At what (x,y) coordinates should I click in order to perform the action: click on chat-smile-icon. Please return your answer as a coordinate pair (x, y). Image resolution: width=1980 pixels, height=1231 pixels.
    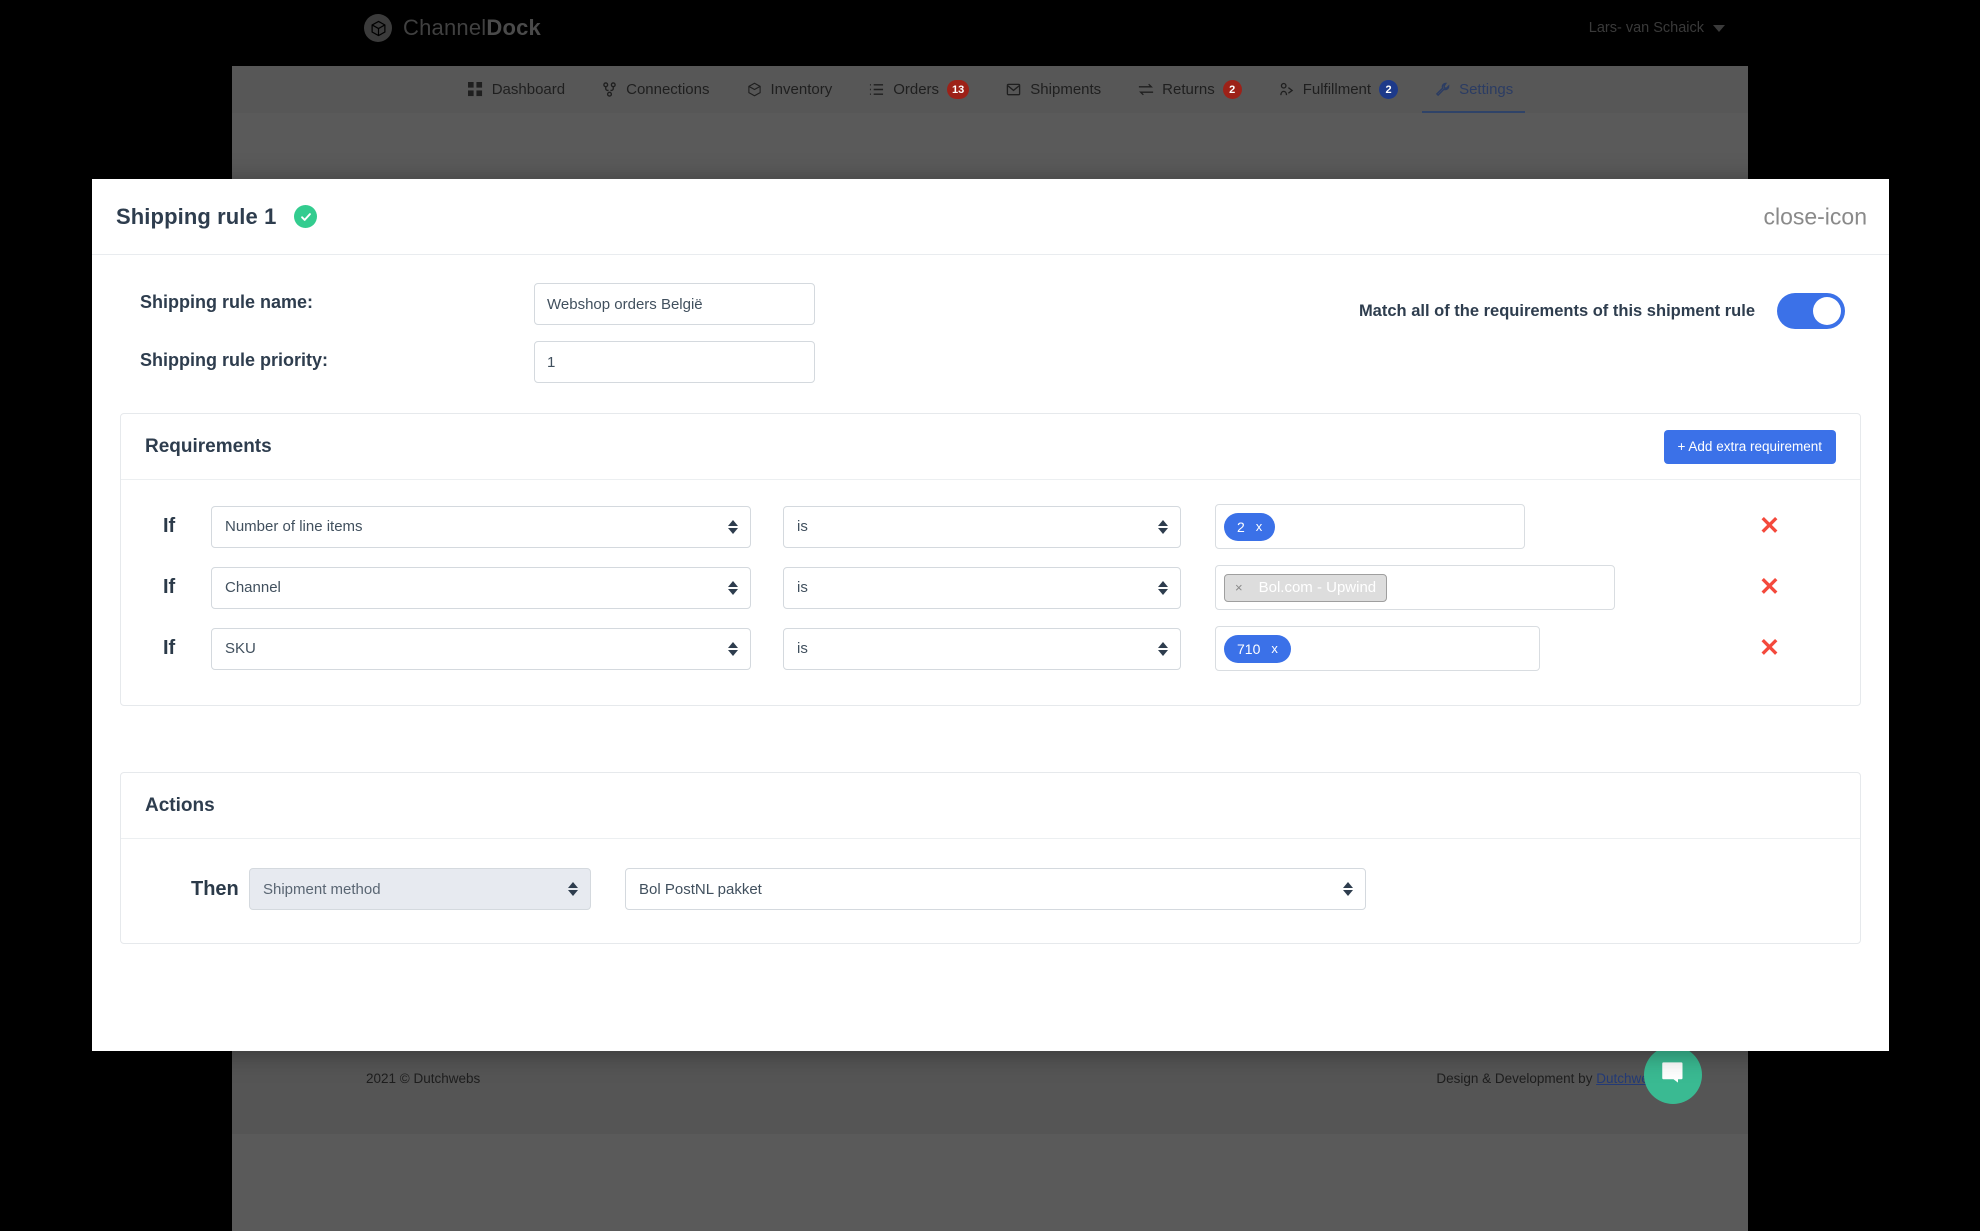
    Looking at the image, I should click on (1673, 1075).